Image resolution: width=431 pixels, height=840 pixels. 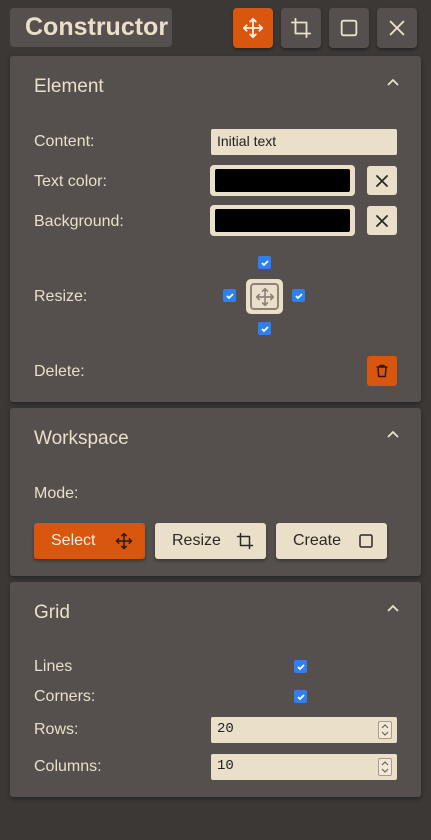 I want to click on background-label: Background:, so click(x=79, y=221).